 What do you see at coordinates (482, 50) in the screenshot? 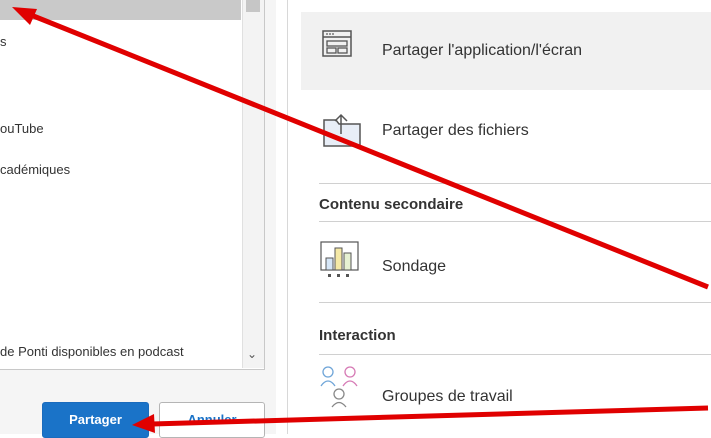
I see `share-app-screen-label: Partager l'application/l'écran` at bounding box center [482, 50].